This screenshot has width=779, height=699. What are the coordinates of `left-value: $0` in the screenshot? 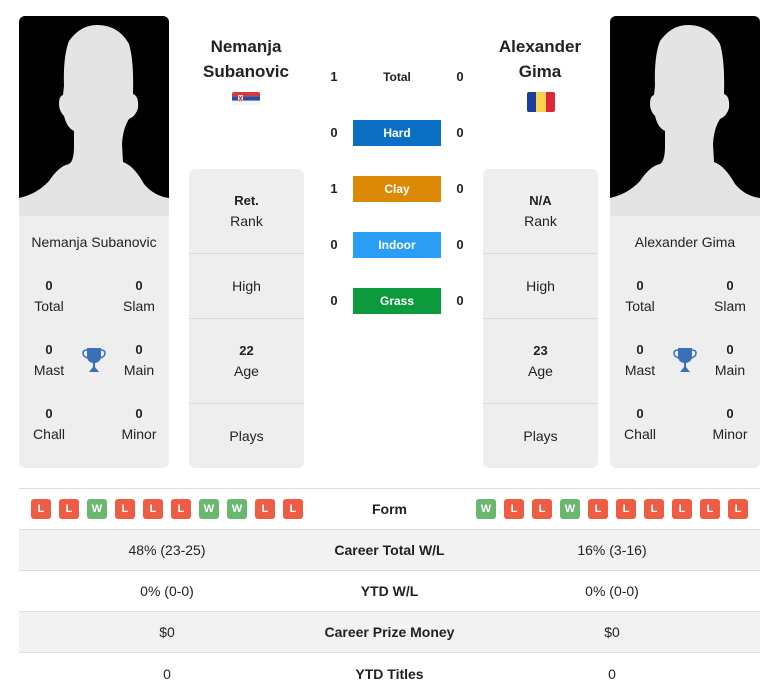 It's located at (167, 632).